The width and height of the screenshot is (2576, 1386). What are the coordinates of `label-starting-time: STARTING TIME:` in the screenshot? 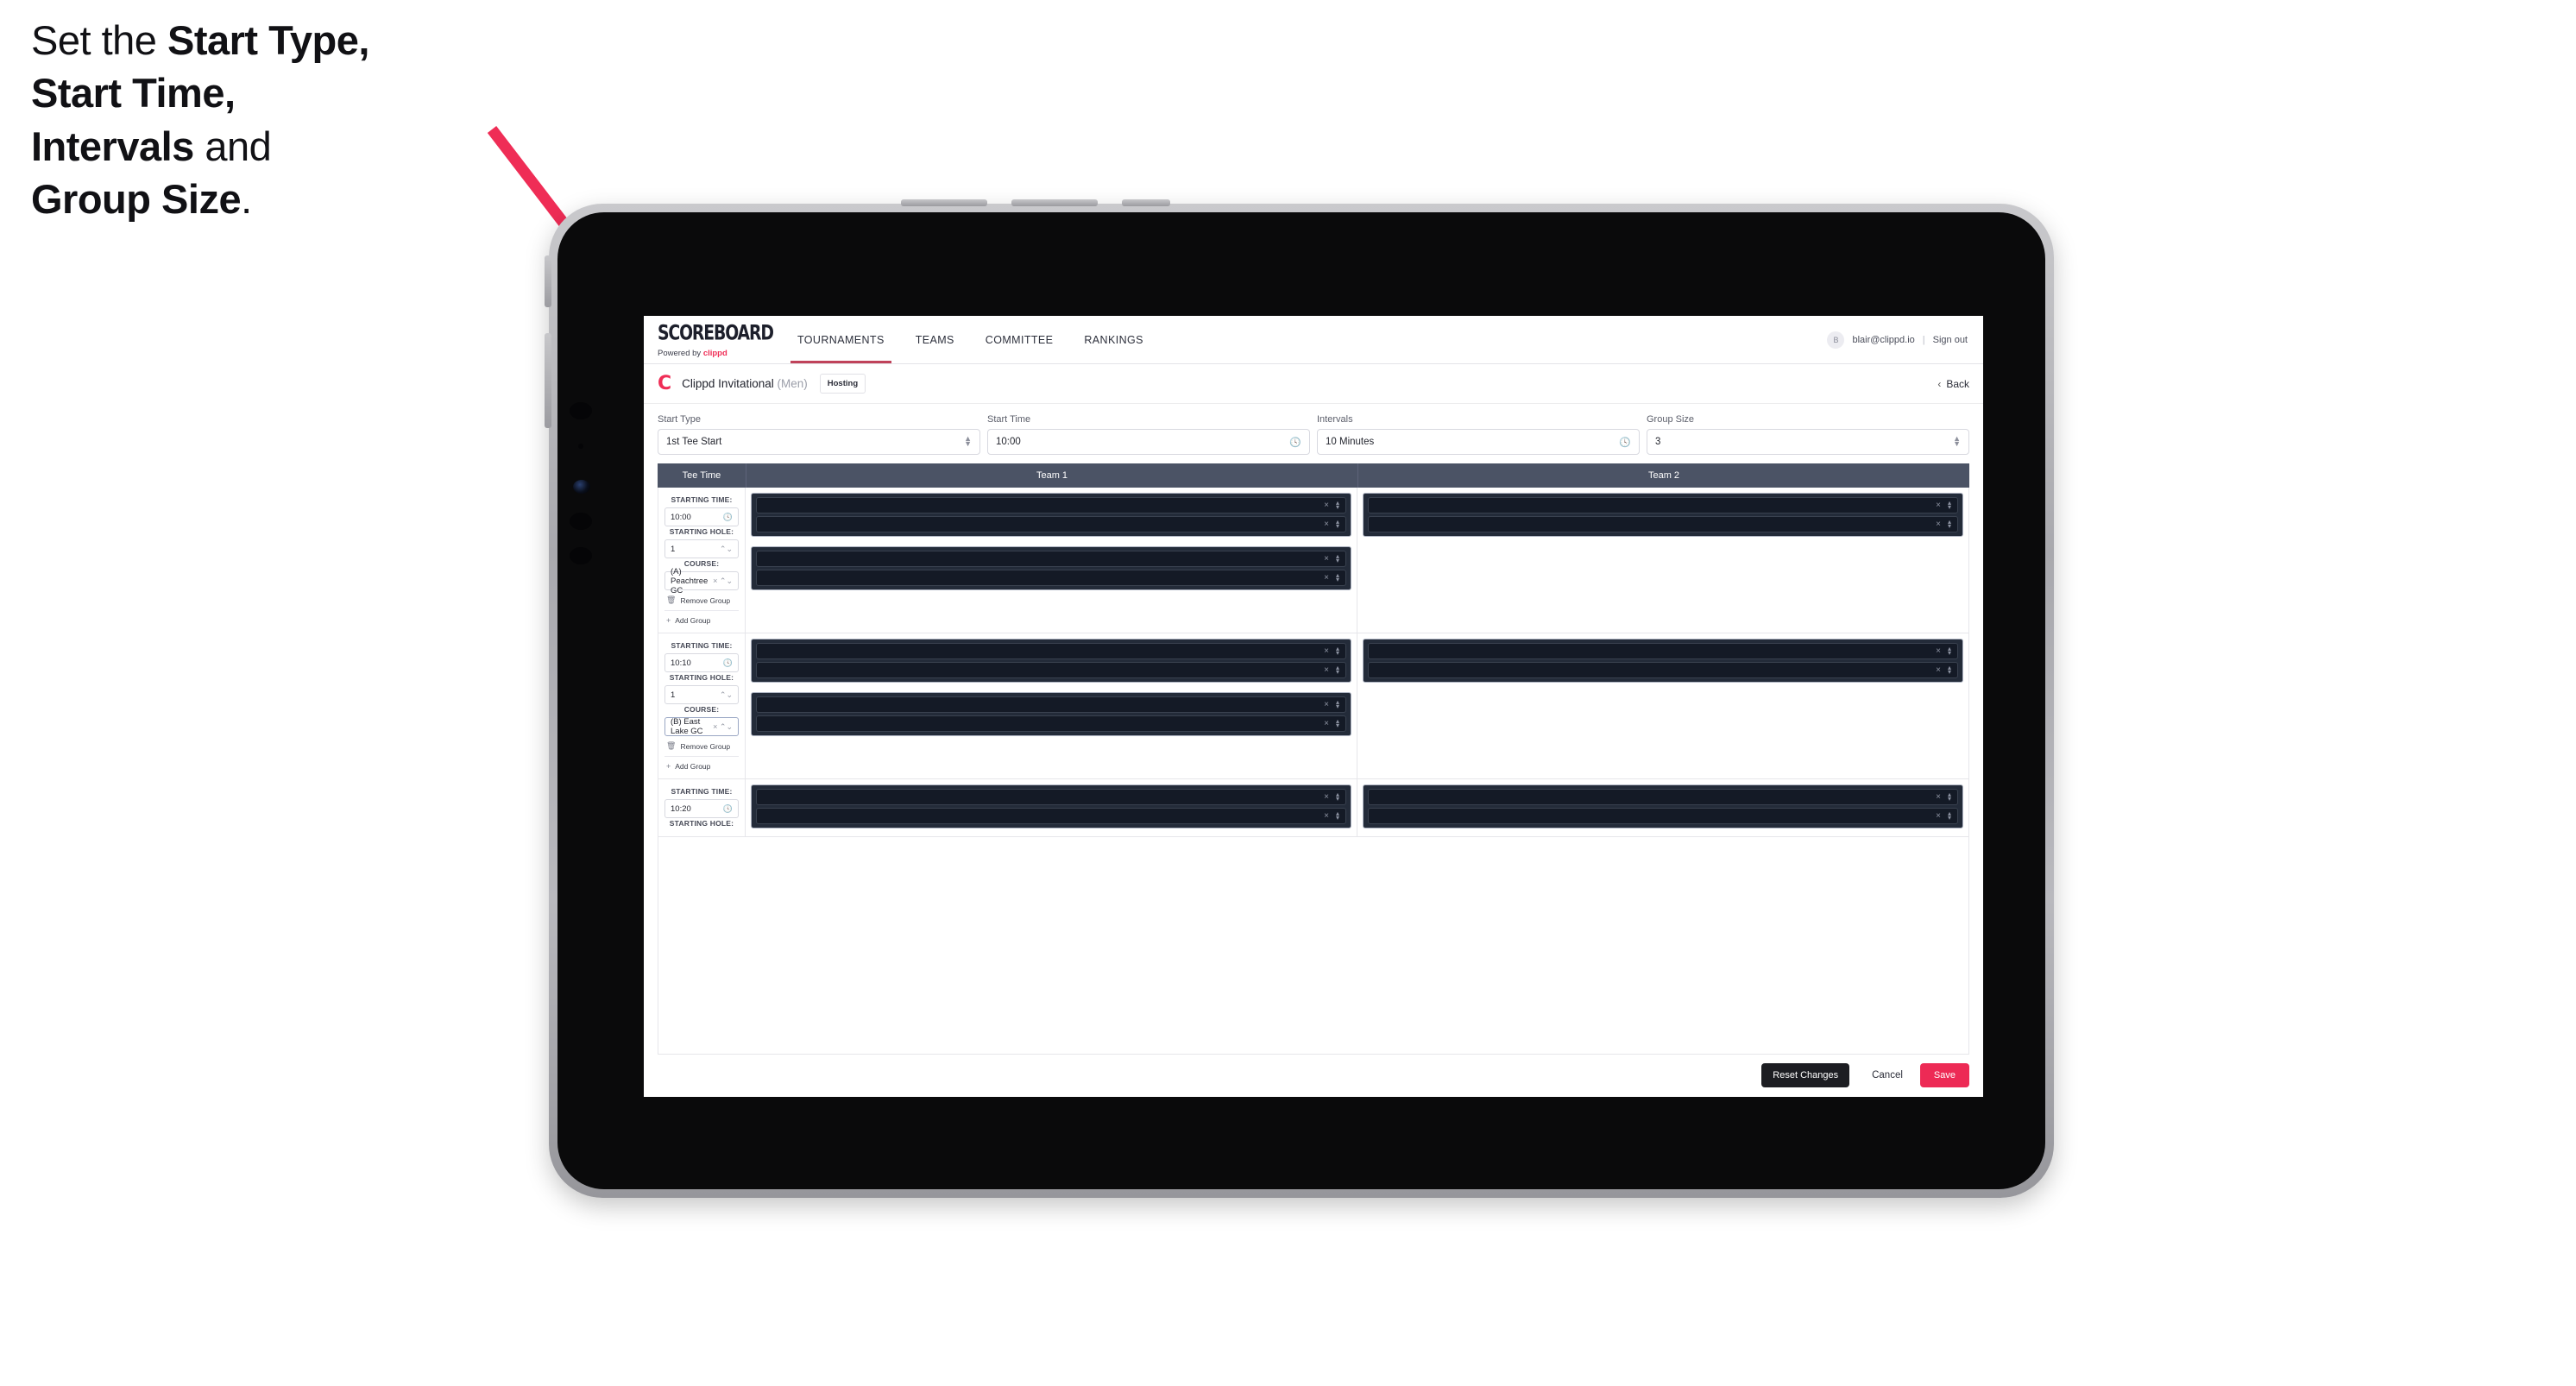 It's located at (702, 646).